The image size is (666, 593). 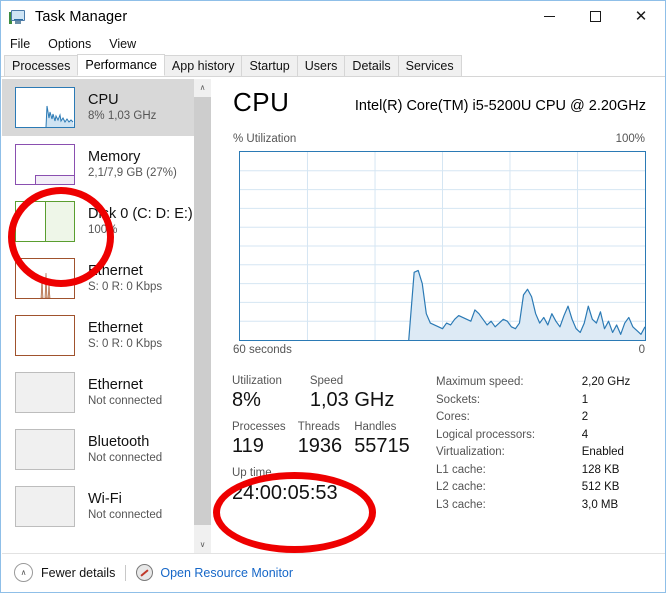 What do you see at coordinates (549, 16) in the screenshot?
I see `minimize-button` at bounding box center [549, 16].